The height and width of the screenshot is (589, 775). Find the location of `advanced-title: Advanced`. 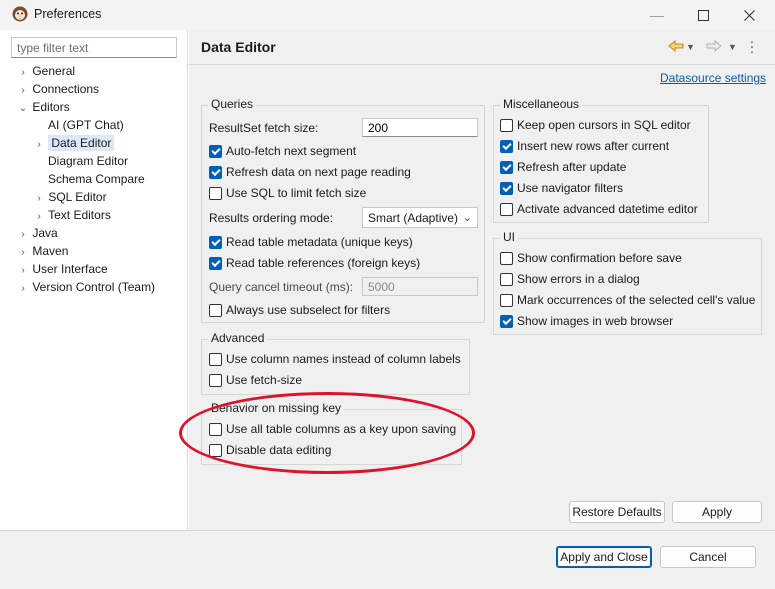

advanced-title: Advanced is located at coordinates (238, 338).